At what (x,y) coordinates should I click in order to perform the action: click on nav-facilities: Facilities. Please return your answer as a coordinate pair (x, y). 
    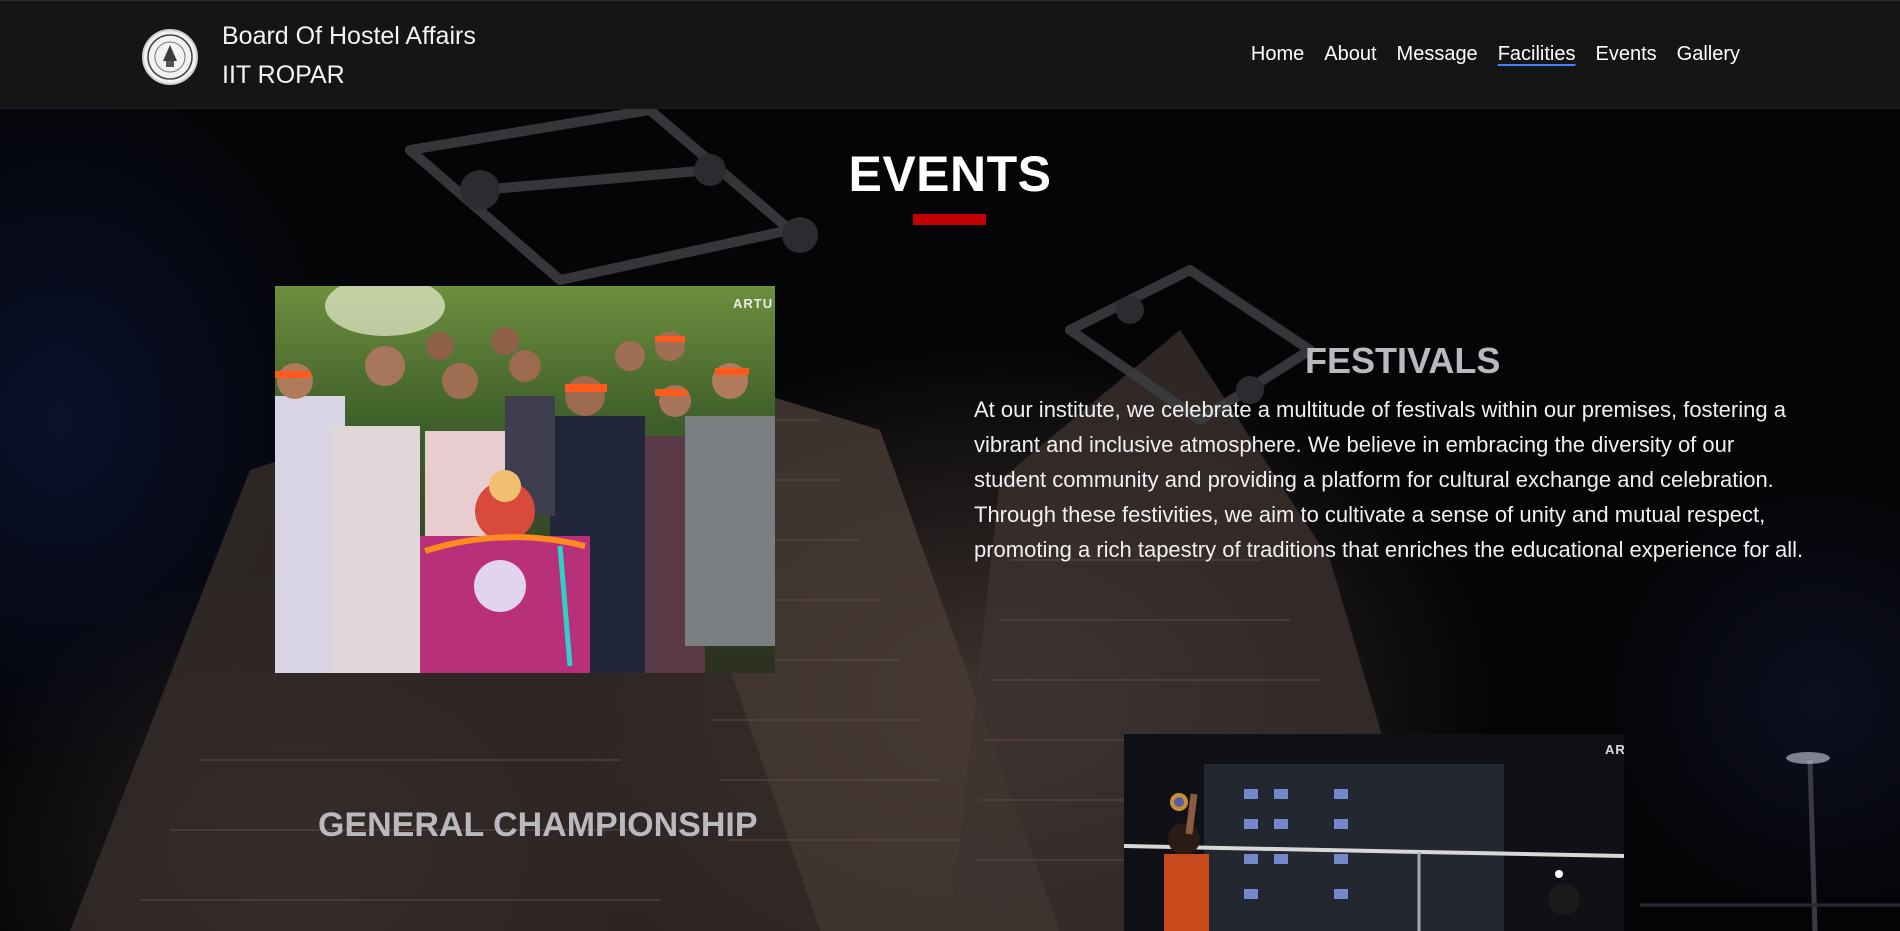
    Looking at the image, I should click on (1537, 54).